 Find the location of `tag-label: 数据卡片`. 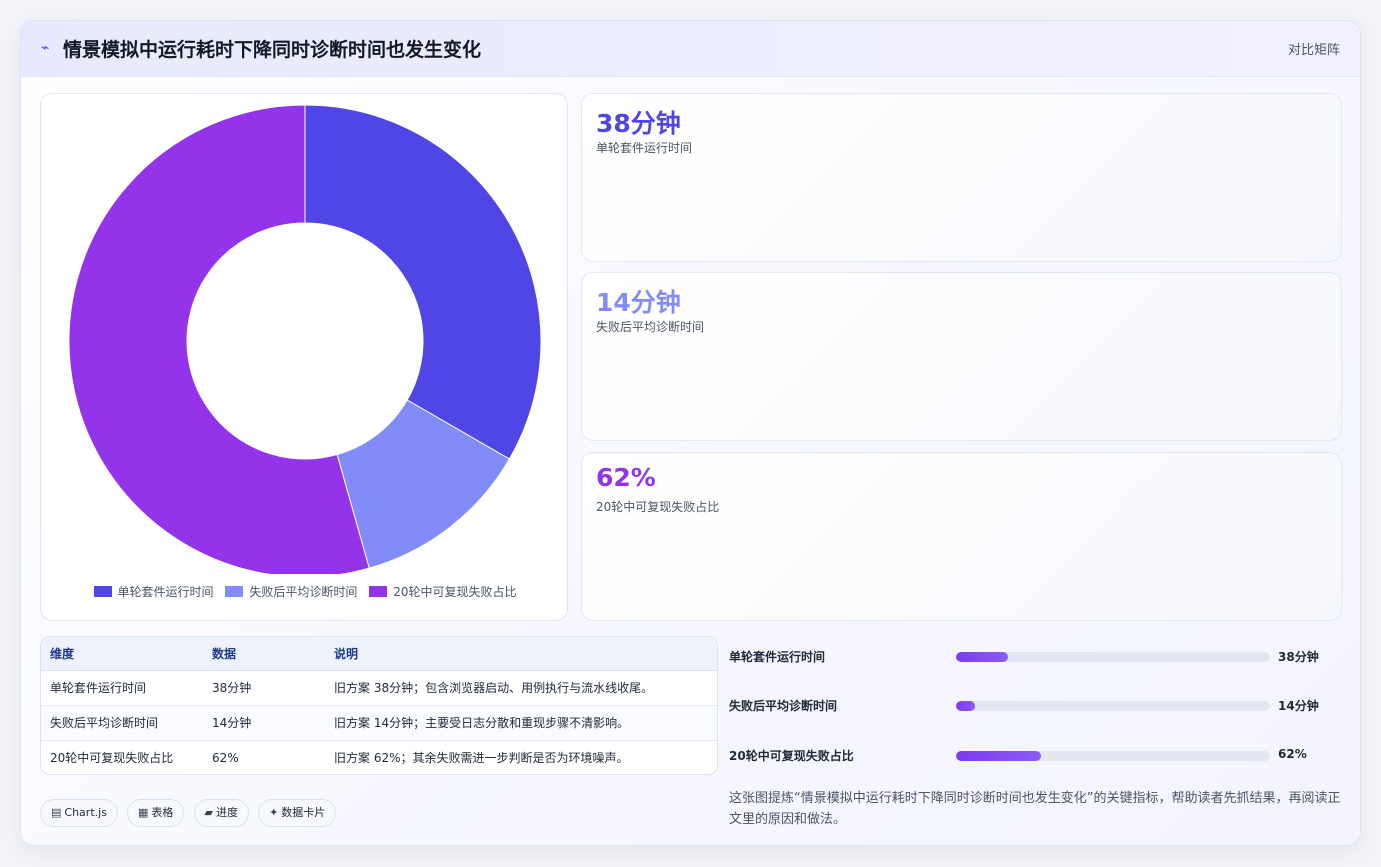

tag-label: 数据卡片 is located at coordinates (303, 812).